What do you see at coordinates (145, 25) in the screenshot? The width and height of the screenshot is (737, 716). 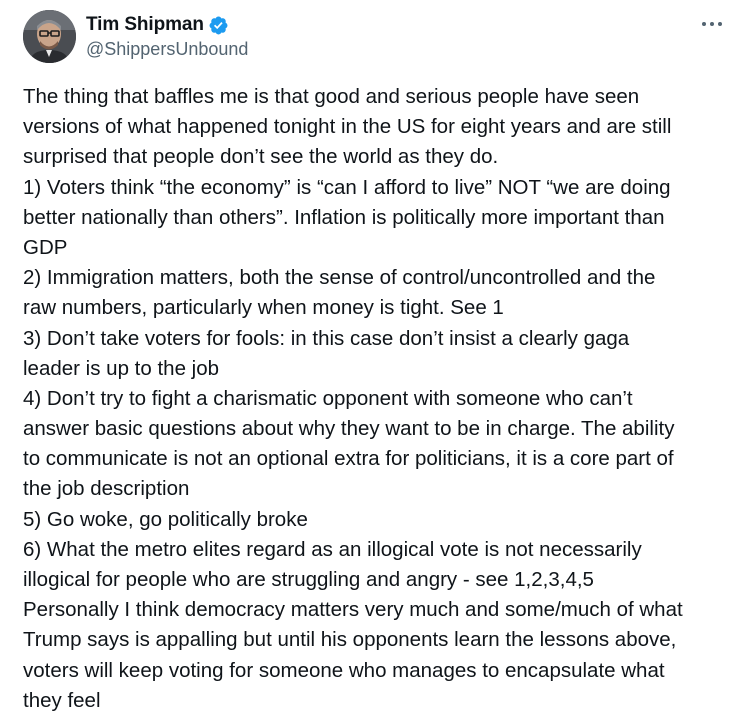 I see `author-display-name: Tim Shipman` at bounding box center [145, 25].